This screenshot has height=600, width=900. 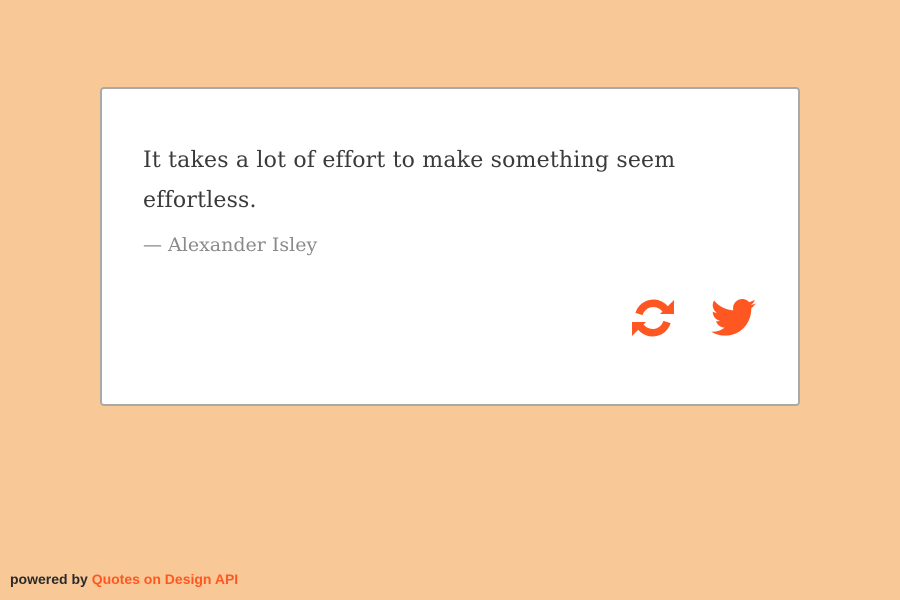 I want to click on twitter-icon, so click(x=734, y=318).